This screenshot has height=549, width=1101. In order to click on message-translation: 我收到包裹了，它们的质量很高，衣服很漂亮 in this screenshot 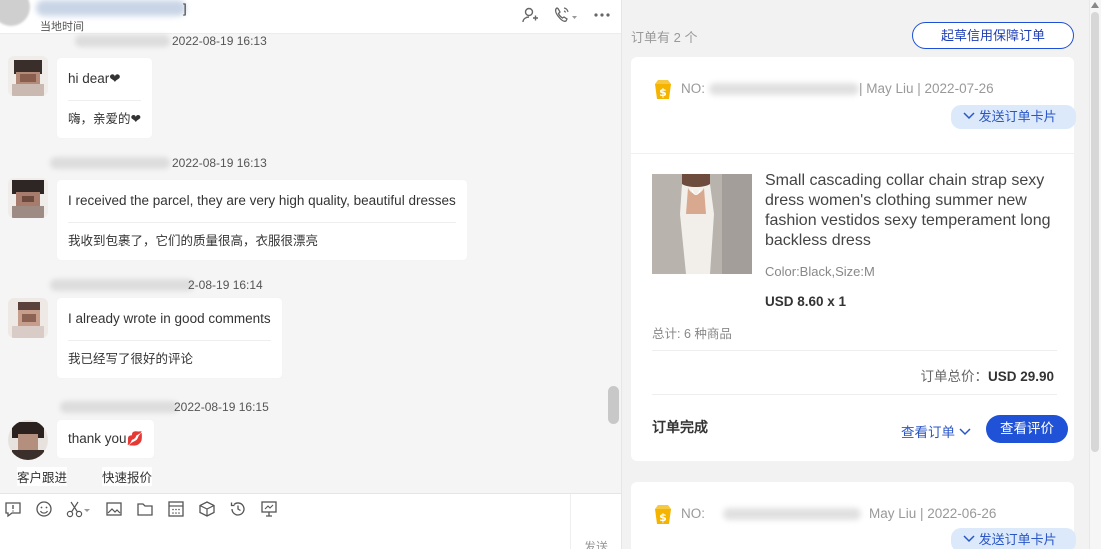, I will do `click(193, 241)`.